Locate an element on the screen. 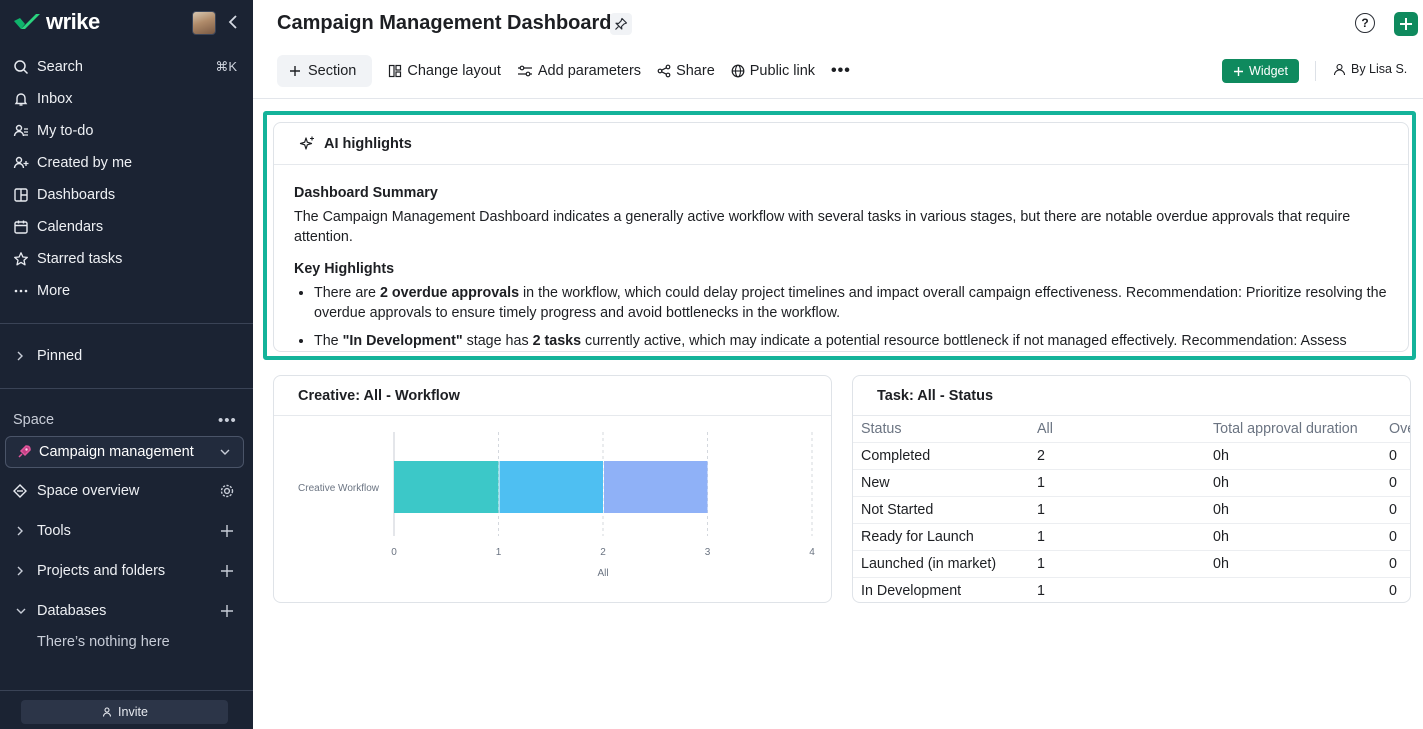 This screenshot has width=1423, height=729. space-options-button: ••• is located at coordinates (227, 420).